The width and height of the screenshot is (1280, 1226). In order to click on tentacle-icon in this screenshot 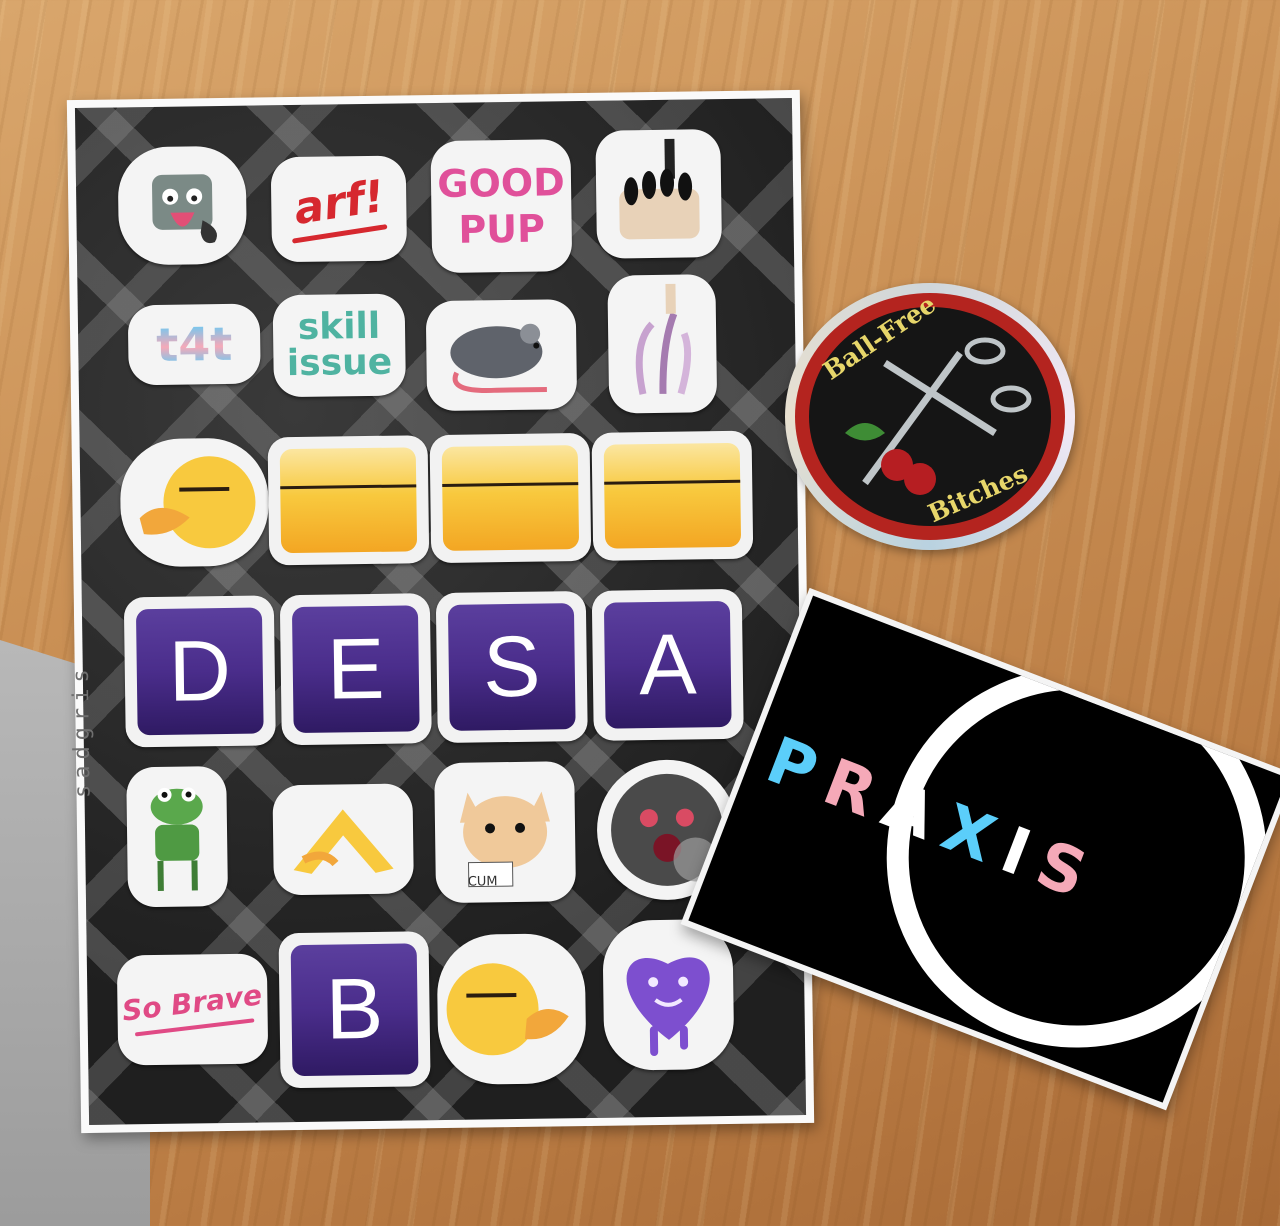, I will do `click(663, 339)`.